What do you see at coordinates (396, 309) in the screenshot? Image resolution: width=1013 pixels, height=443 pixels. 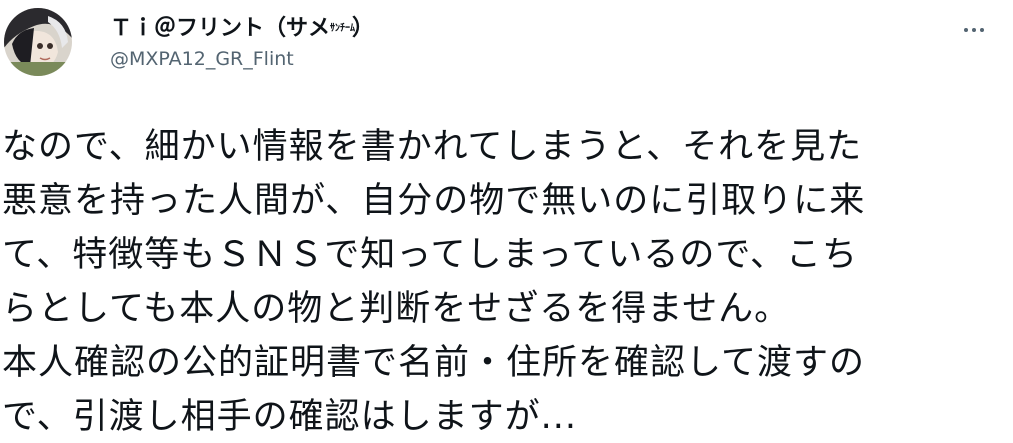 I see `tweet-line: らとしても本人の物と判断をせざるを得ません。` at bounding box center [396, 309].